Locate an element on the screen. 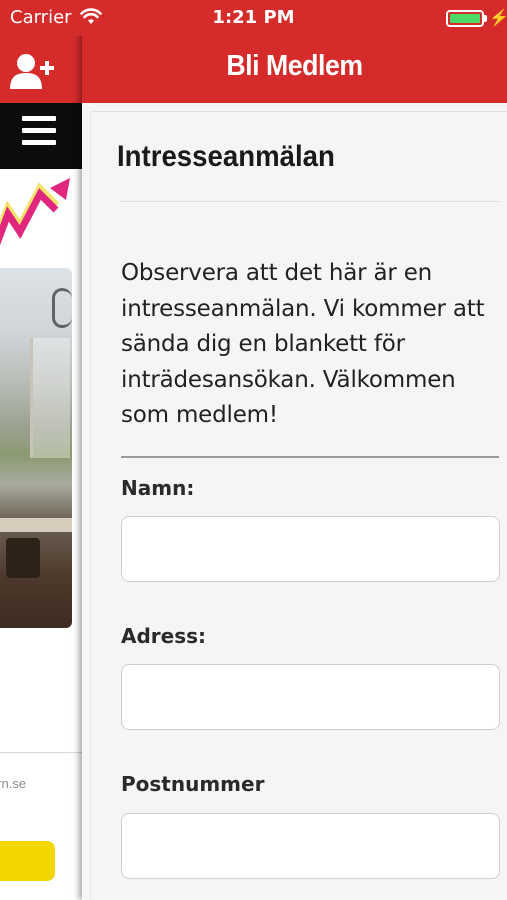  email-link: ern.se is located at coordinates (41, 783).